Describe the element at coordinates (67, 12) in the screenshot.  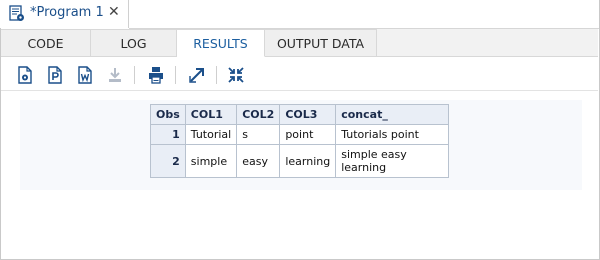
I see `program-tab-title: *Program 1` at that location.